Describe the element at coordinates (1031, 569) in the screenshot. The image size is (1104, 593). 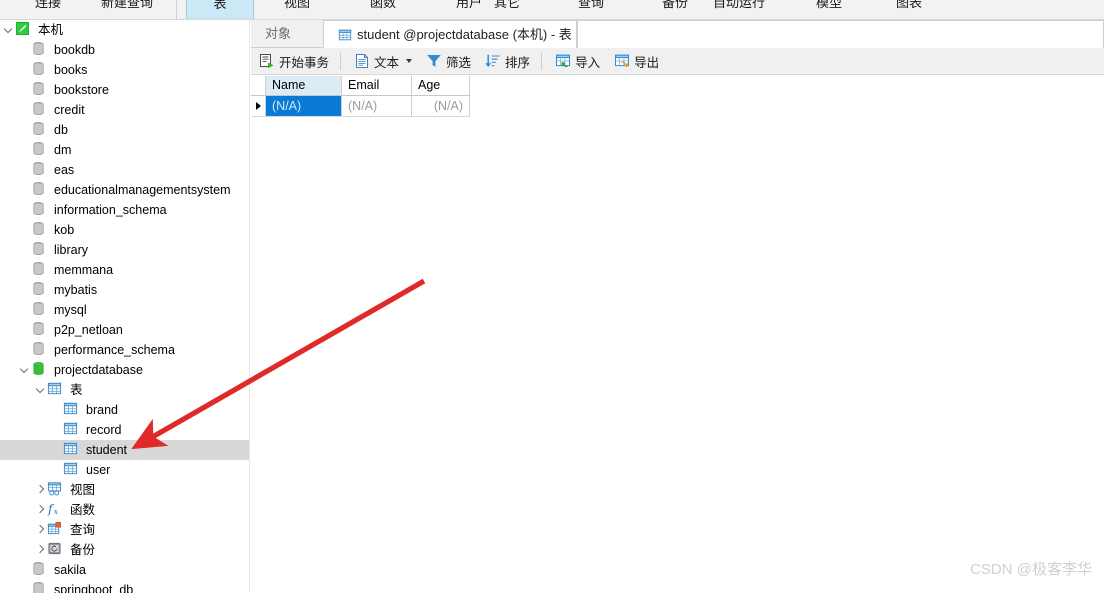
I see `csdn-watermark: CSDN @极客李华` at that location.